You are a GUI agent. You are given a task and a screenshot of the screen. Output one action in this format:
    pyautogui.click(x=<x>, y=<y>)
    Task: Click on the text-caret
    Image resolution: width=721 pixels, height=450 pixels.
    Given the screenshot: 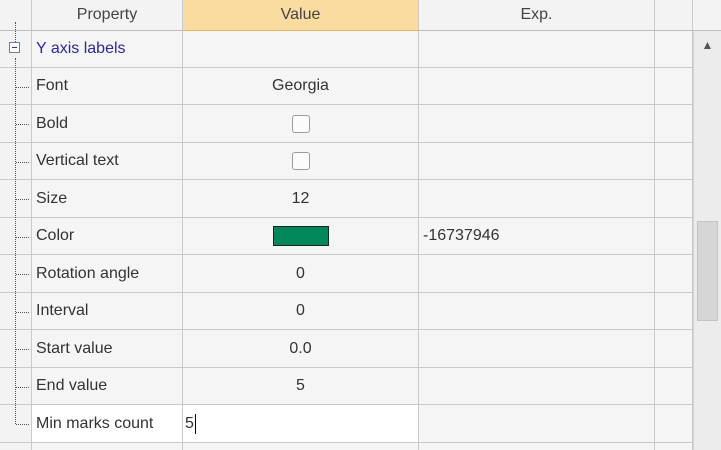 What is the action you would take?
    pyautogui.click(x=195, y=423)
    